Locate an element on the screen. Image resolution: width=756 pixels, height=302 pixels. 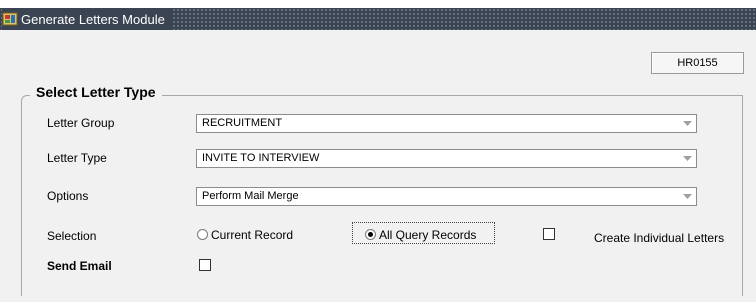
letter-type-select: INVITE TO INTERVIEW is located at coordinates (446, 158).